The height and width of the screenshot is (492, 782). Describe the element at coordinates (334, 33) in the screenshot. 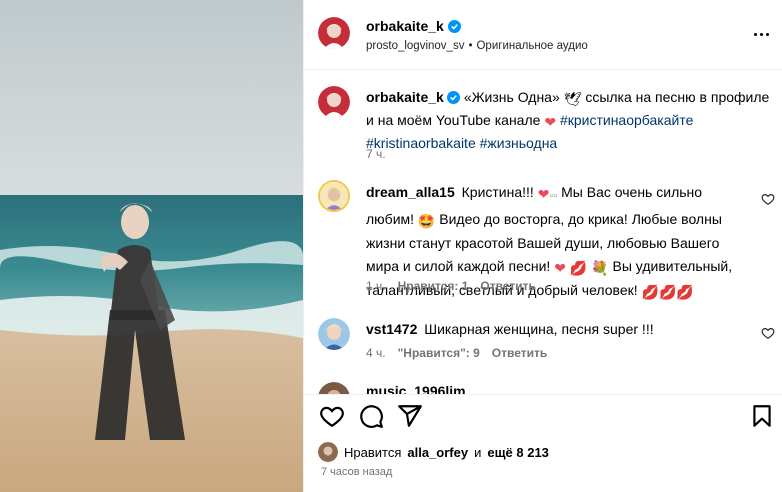

I see `author-avatar` at that location.